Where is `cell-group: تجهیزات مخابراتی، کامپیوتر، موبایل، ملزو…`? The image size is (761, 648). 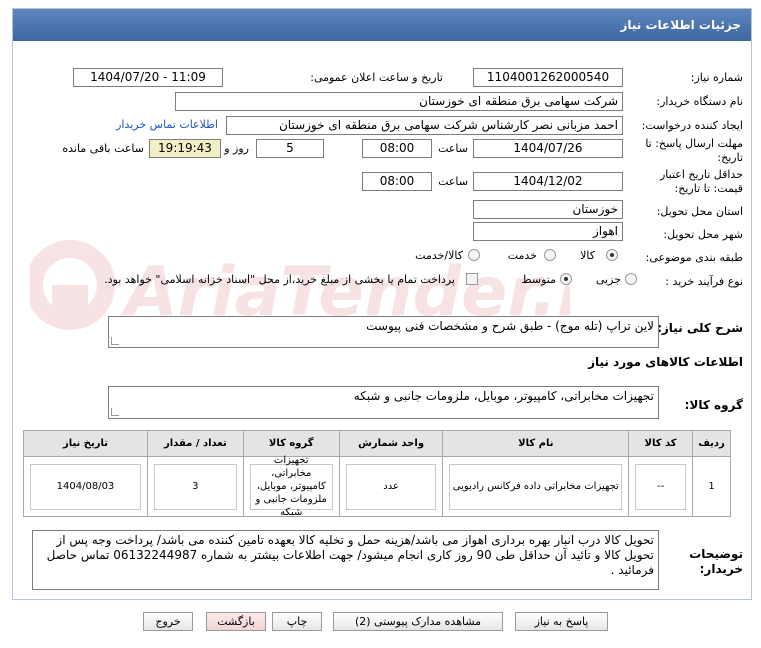
cell-group: تجهیزات مخابراتی، کامپیوتر، موبایل، ملزو… is located at coordinates (291, 486).